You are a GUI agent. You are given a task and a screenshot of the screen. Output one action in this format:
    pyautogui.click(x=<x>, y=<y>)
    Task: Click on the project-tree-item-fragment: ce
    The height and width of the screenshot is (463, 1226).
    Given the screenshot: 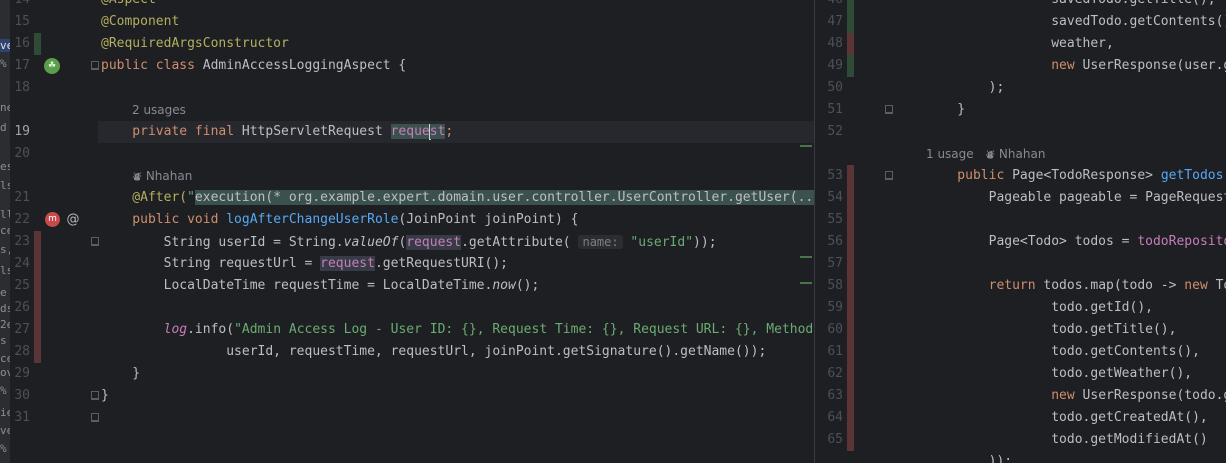 What is the action you would take?
    pyautogui.click(x=5, y=230)
    